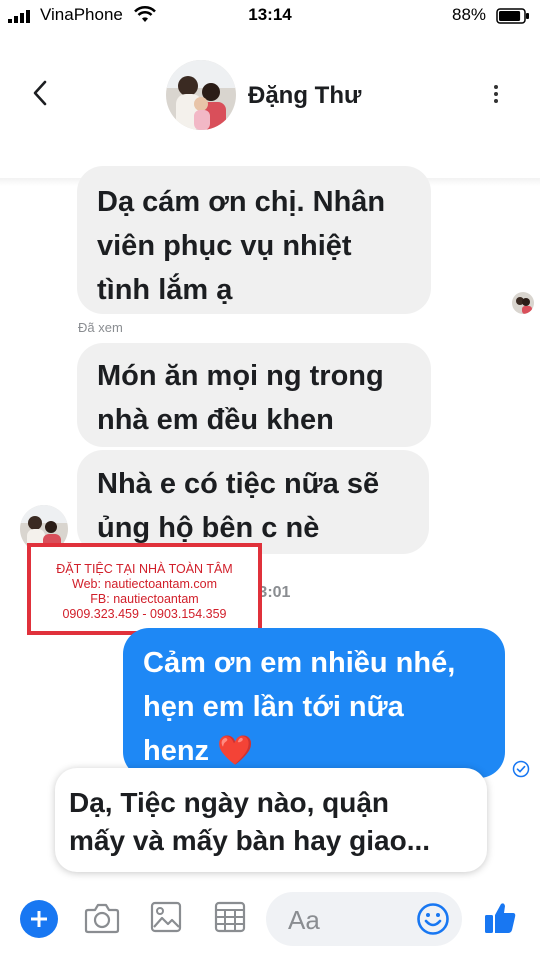 This screenshot has width=540, height=960. I want to click on seen-avatar-photo, so click(523, 303).